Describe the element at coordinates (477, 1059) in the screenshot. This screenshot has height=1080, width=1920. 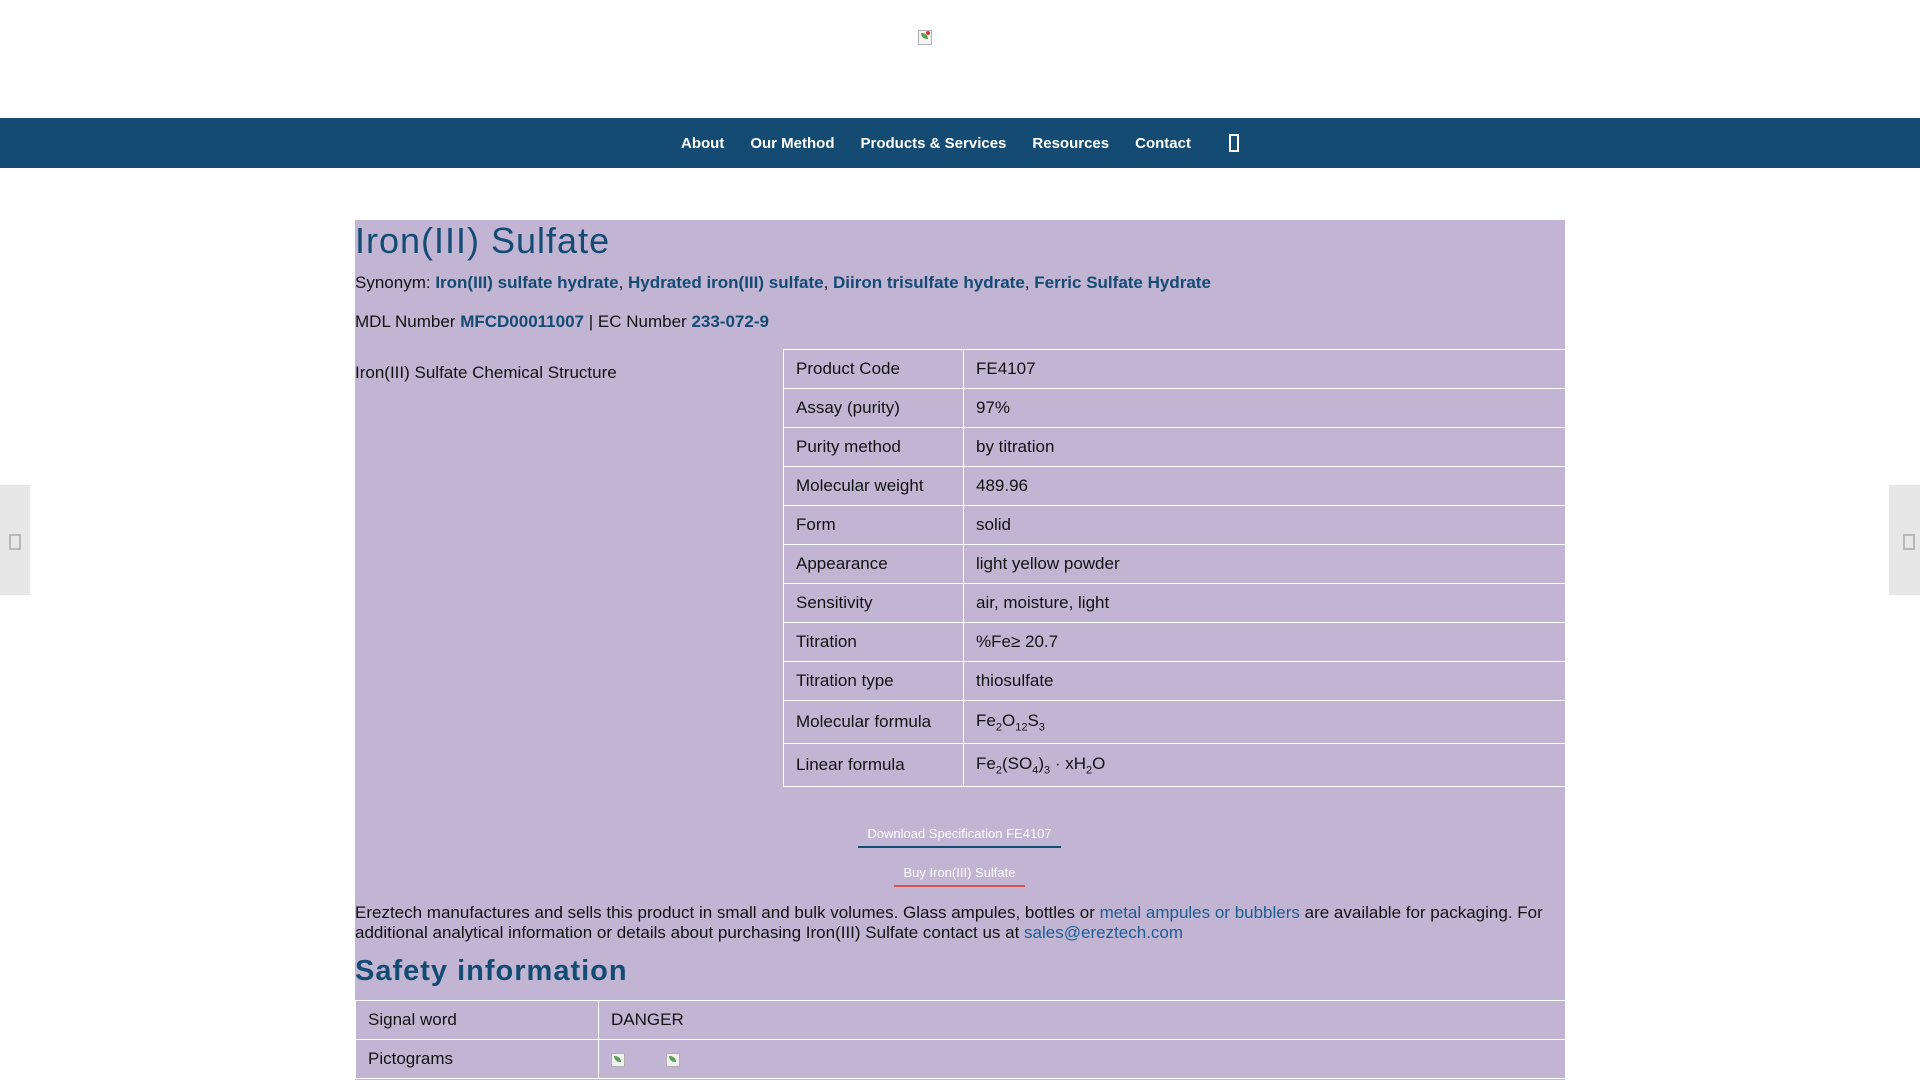
I see `safety-key: Pictograms` at that location.